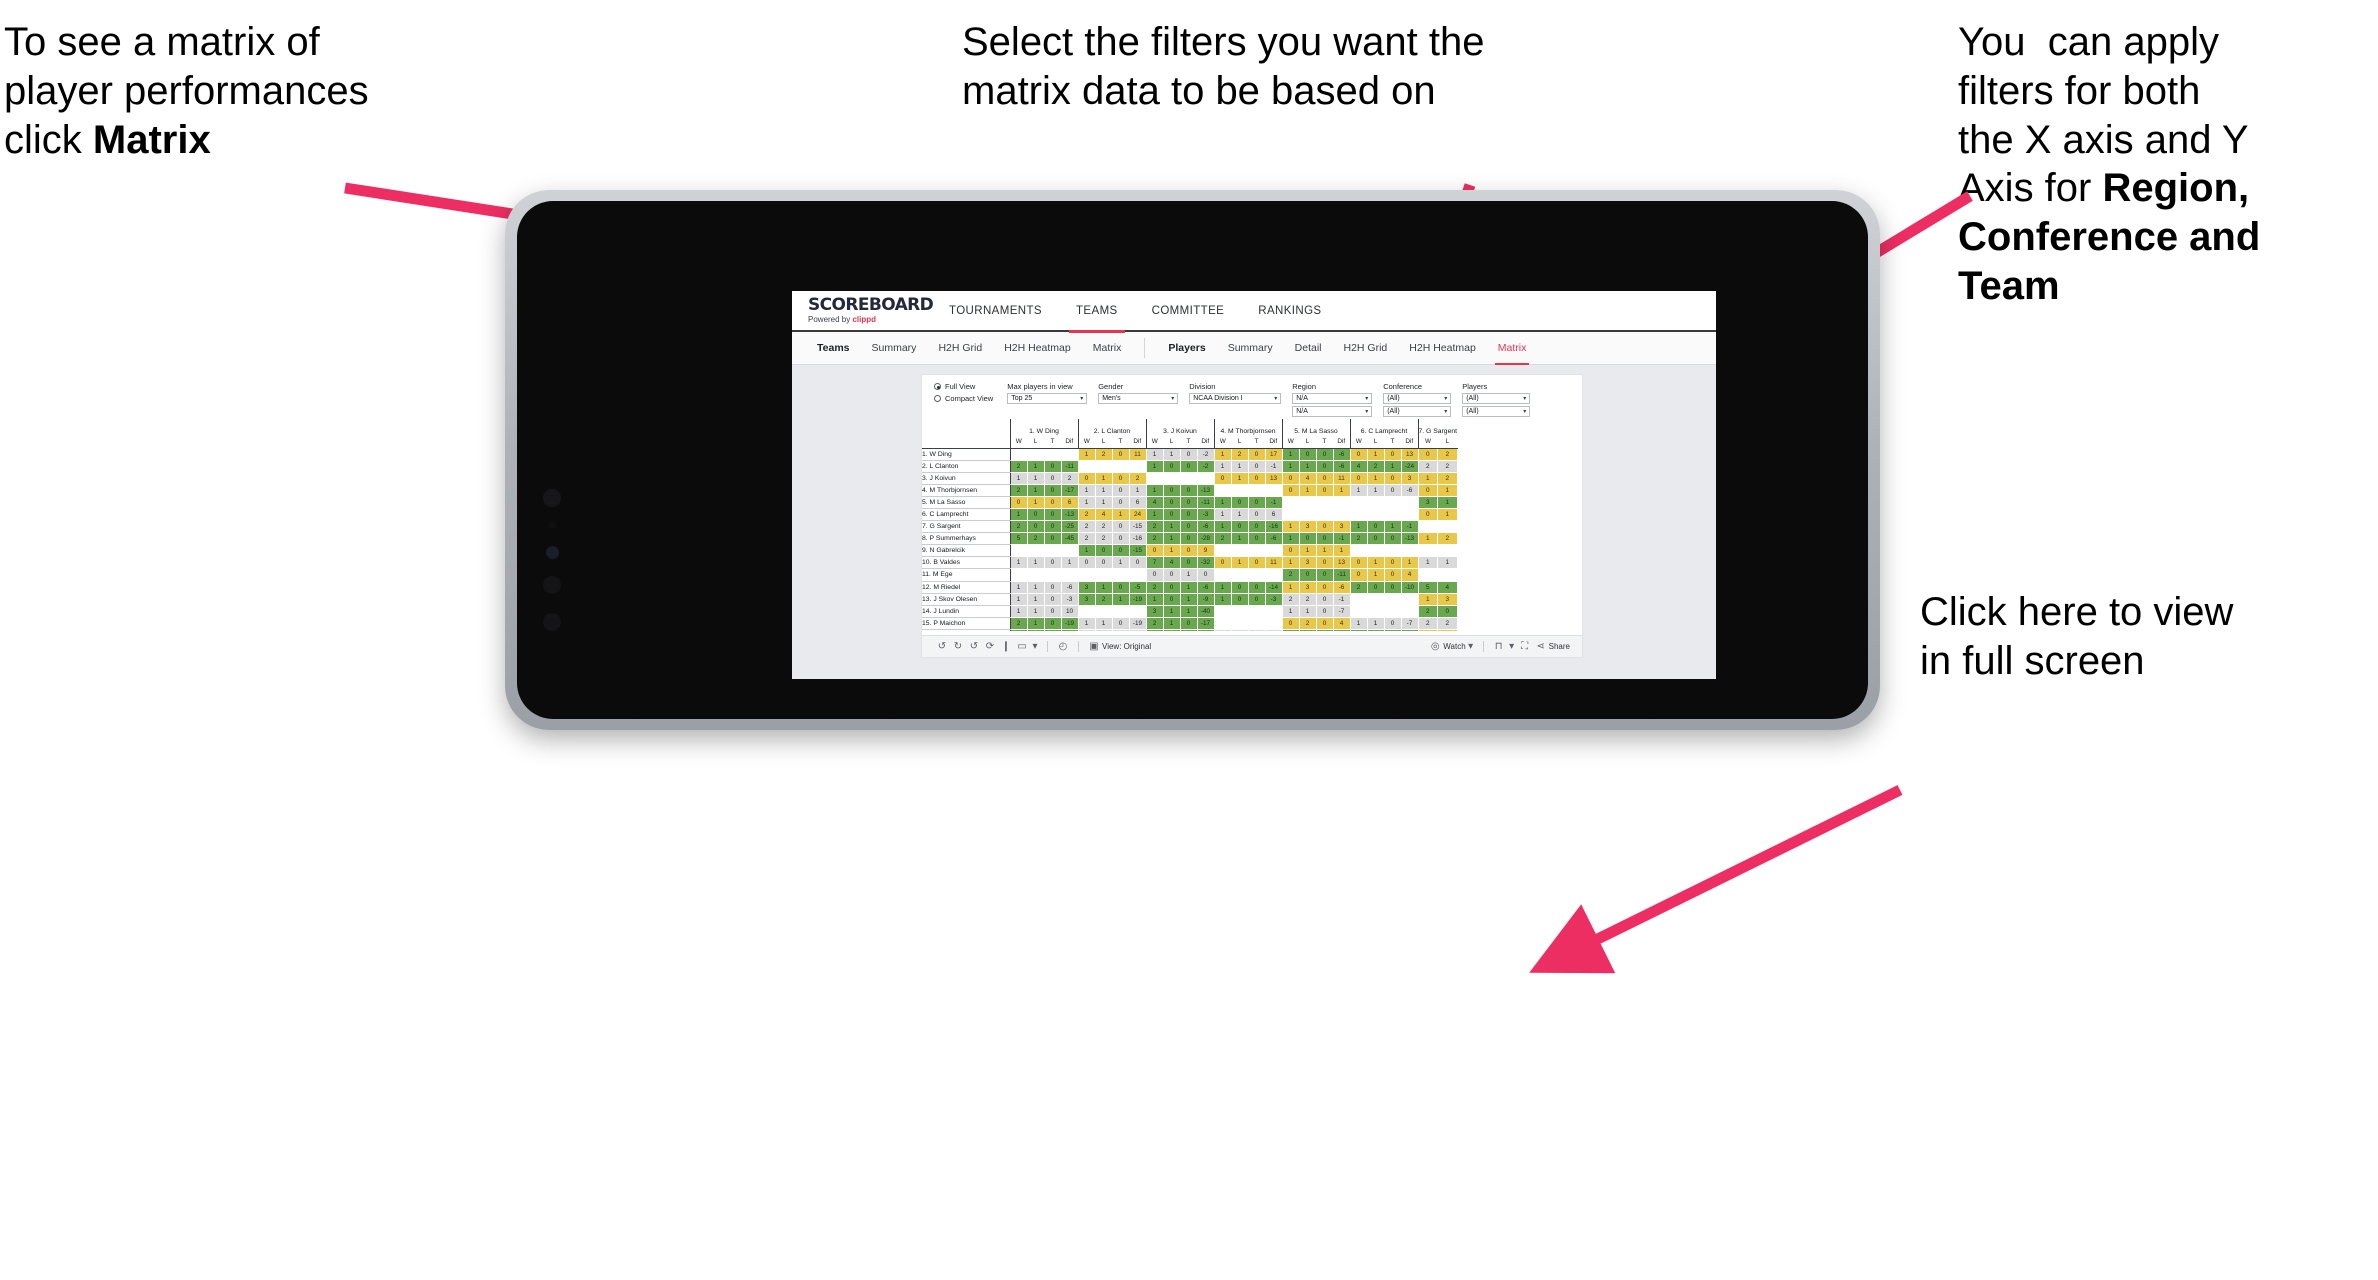  I want to click on matrix-cell: -16, so click(1274, 527).